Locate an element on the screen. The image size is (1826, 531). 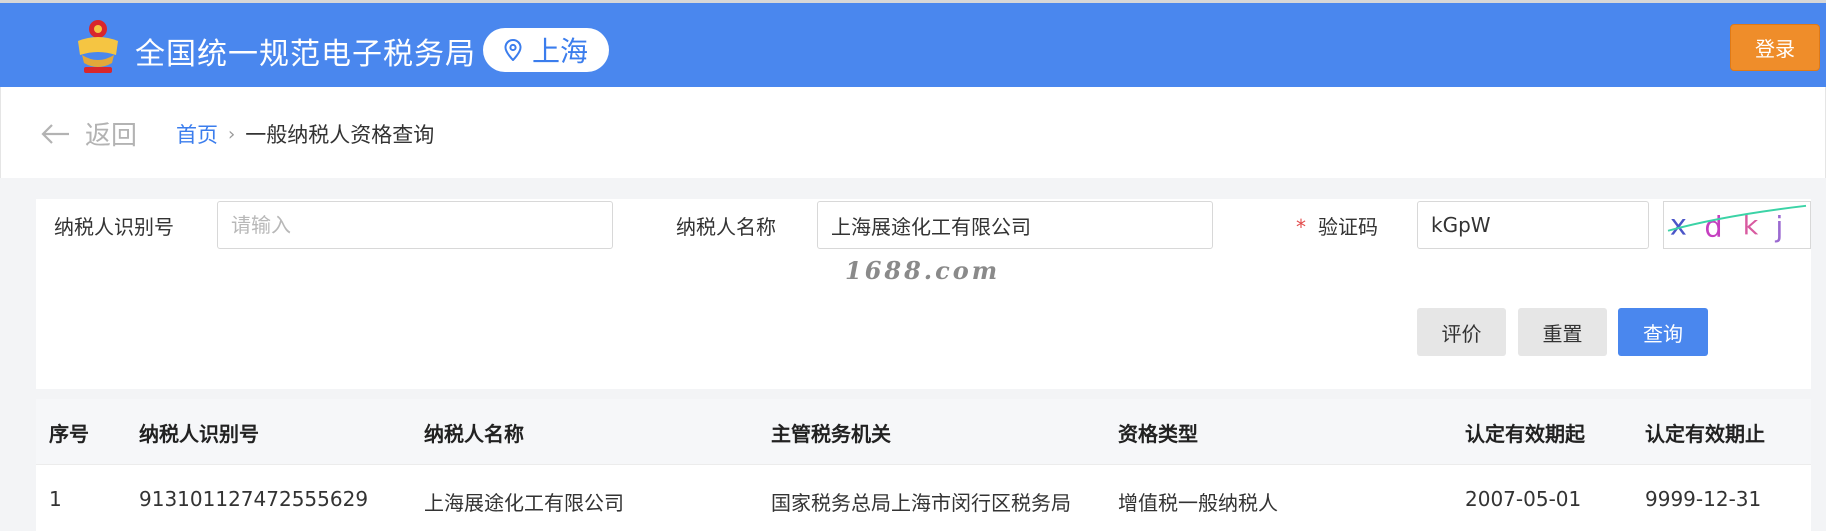
column-header: 主管税务机关 is located at coordinates (831, 434).